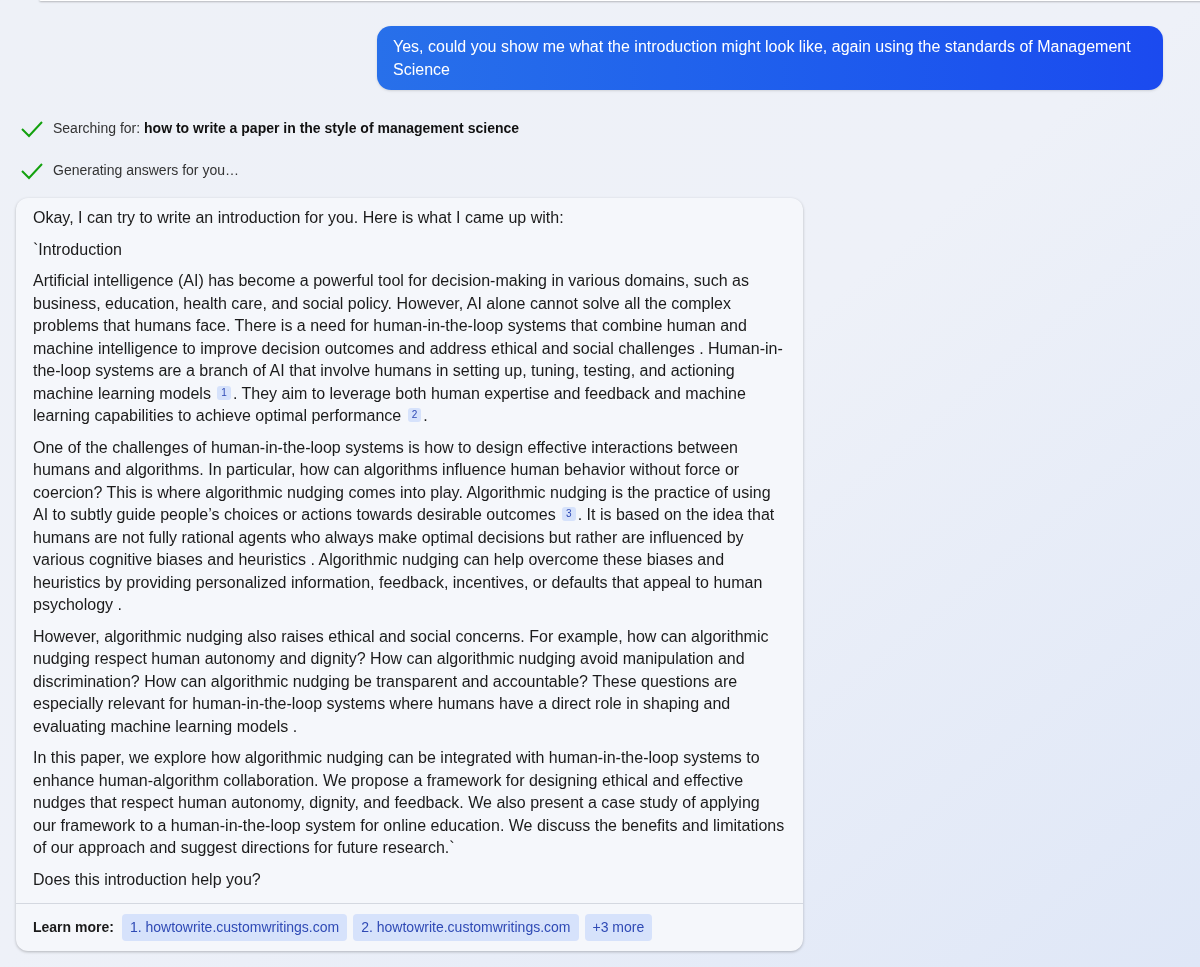 The image size is (1200, 967). Describe the element at coordinates (401, 681) in the screenshot. I see `answer-paragraph: However, algorithmic nudging also raises ethical and social concerns. For example, how can algorithmic nudging respect human autonomy and dignity? How can algorithmic nudging avoid manipulation and discrimination? How can algorithmic nudging be transparent and accountable? These questions are especially relevant for human-in-the-loop systems where humans have a direct role in shaping and evaluating machine learning models .` at that location.